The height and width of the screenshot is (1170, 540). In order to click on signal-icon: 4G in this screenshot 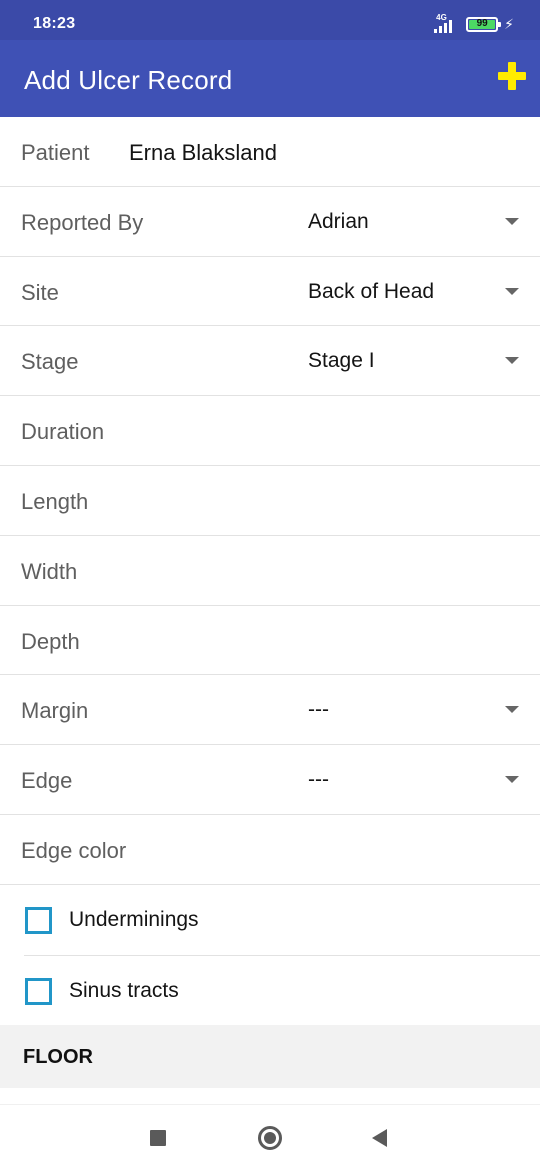, I will do `click(447, 23)`.